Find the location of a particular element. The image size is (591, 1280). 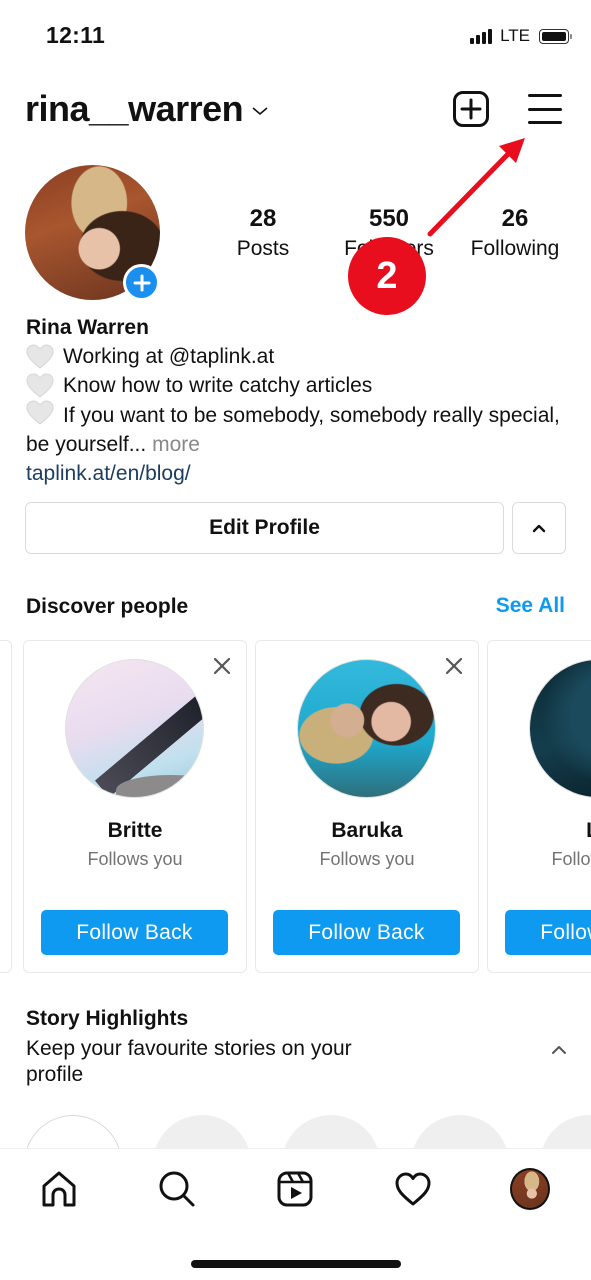

suggestions-toggle-button is located at coordinates (539, 528).